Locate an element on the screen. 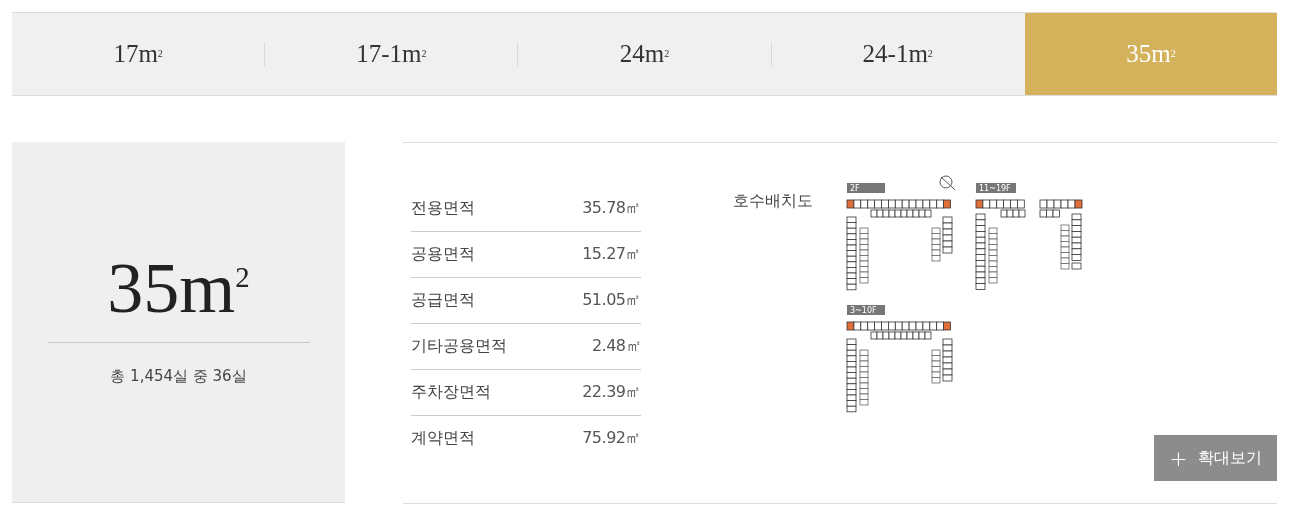 The height and width of the screenshot is (514, 1292). area-value: 75.92㎡ is located at coordinates (611, 438).